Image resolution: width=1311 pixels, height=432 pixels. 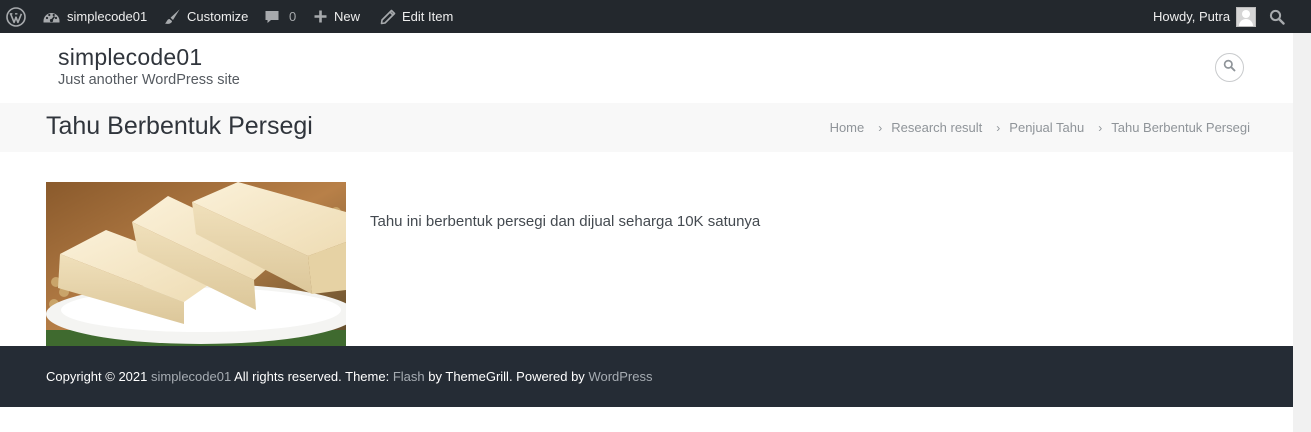 I want to click on customize-label: Customize, so click(x=218, y=16).